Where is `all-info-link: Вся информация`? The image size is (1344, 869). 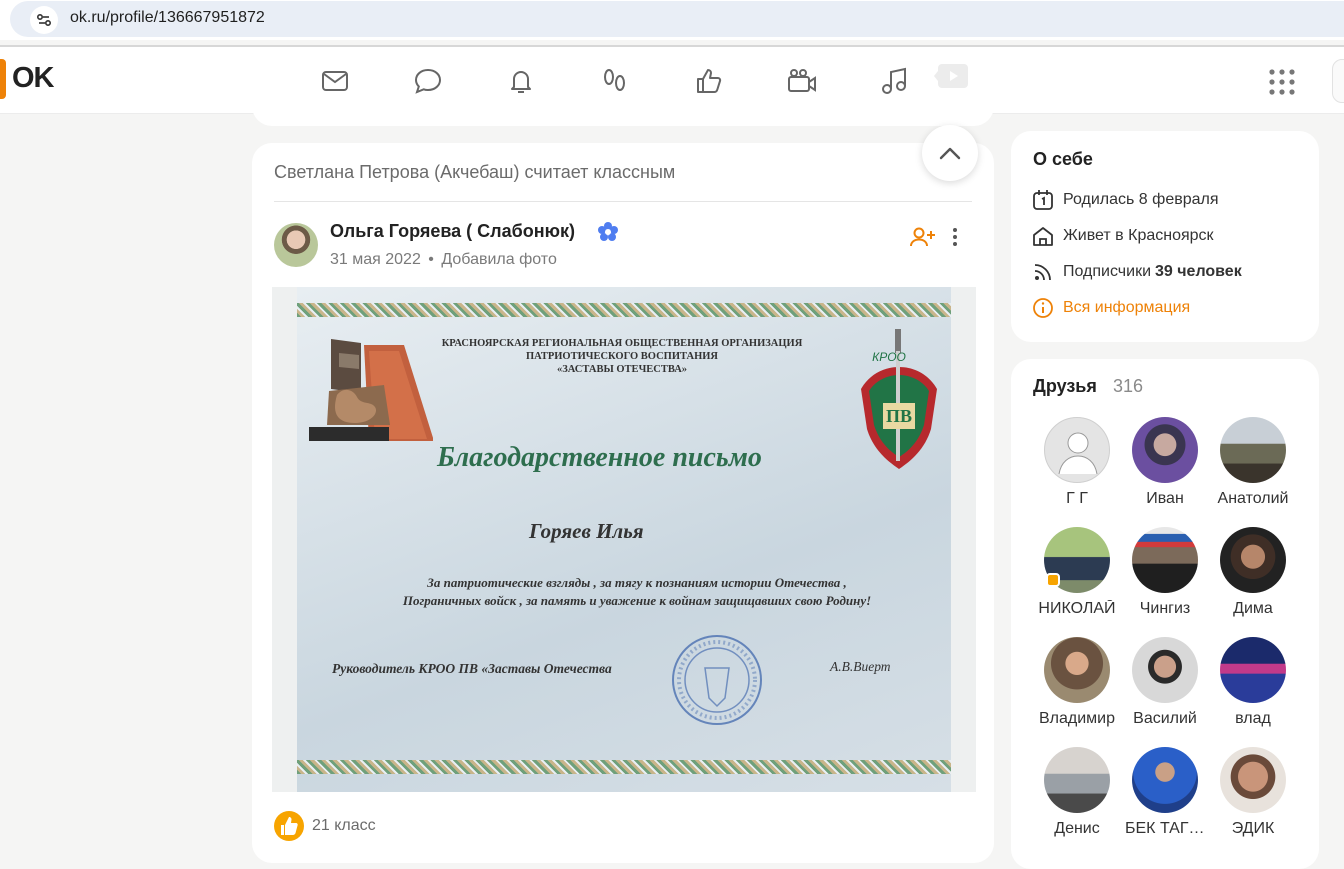 all-info-link: Вся информация is located at coordinates (1110, 308).